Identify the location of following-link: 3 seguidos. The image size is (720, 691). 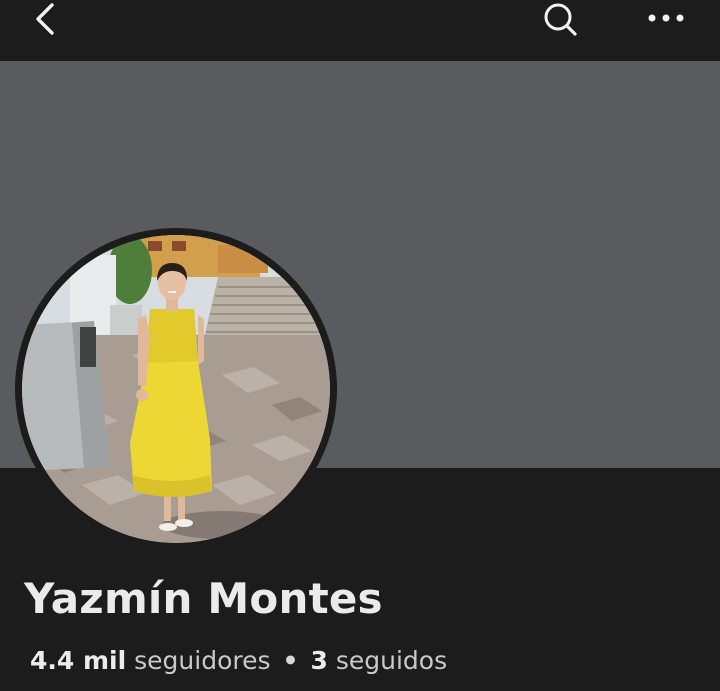
(379, 660).